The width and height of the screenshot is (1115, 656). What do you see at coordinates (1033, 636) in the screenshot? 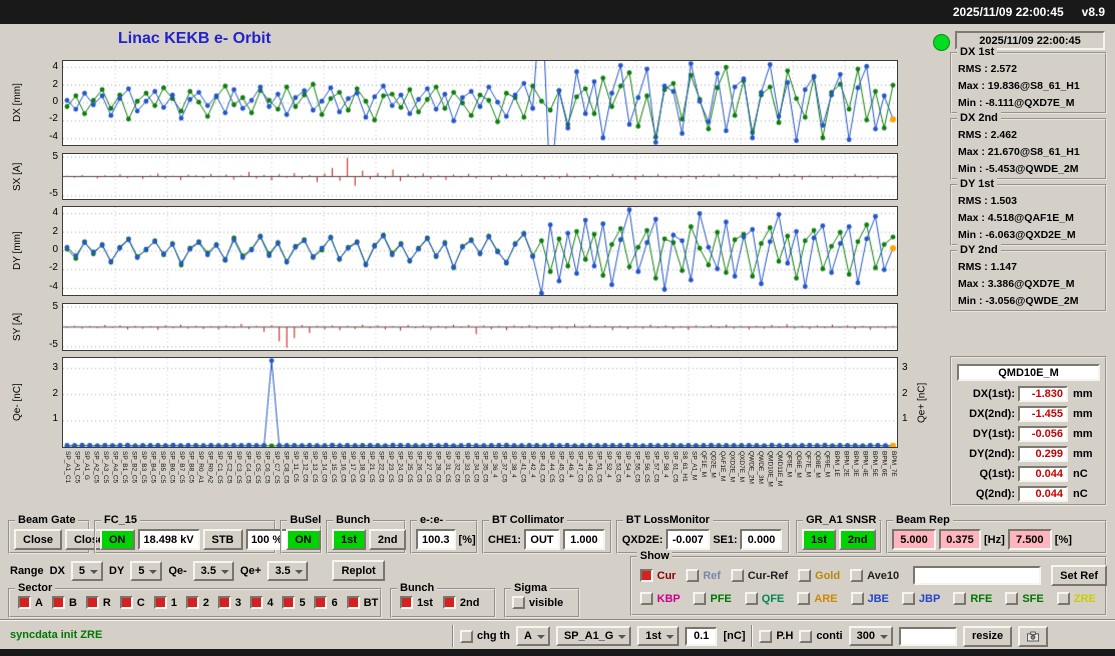
I see `snapshot-button` at bounding box center [1033, 636].